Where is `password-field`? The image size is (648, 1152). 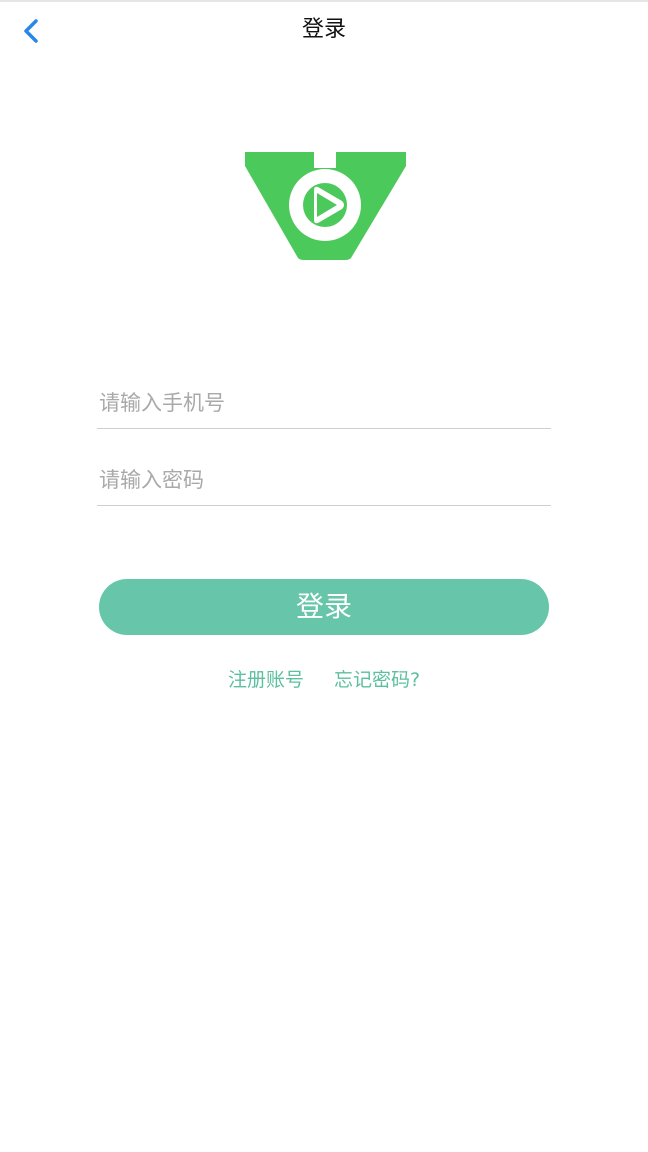 password-field is located at coordinates (324, 476).